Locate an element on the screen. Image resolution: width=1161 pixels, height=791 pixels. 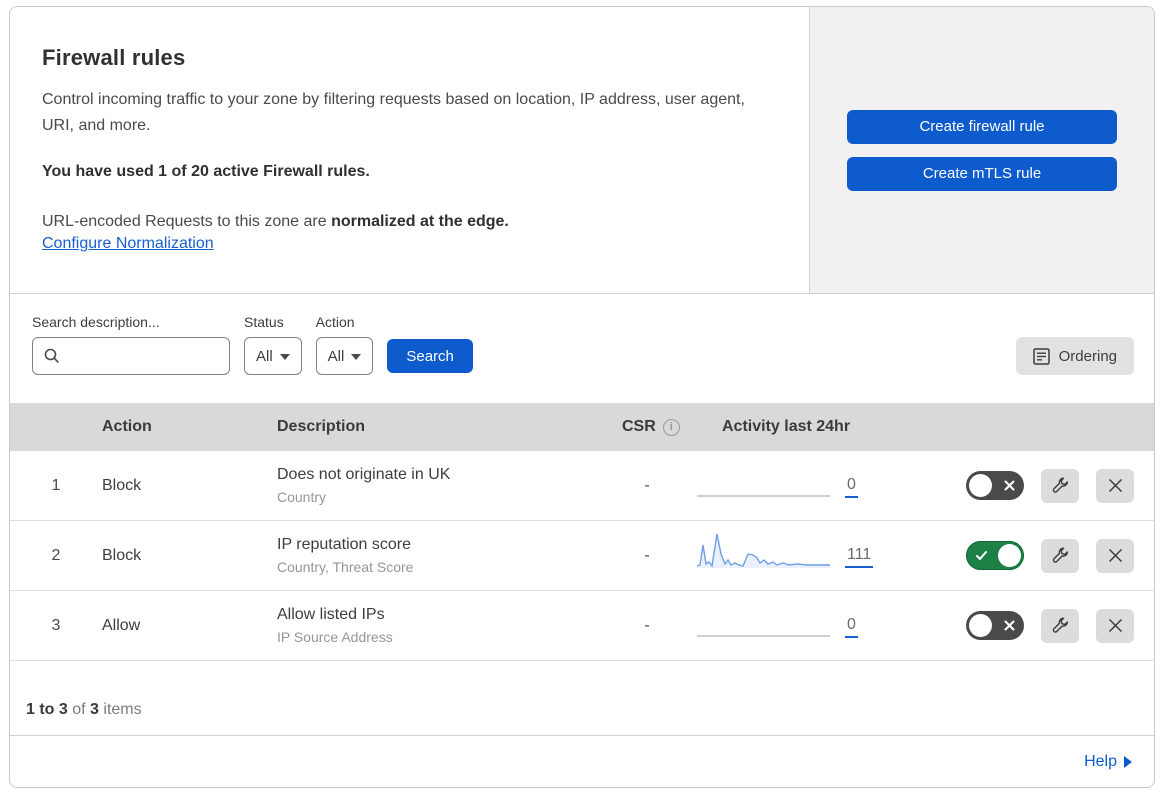
normalization-bold: normalized at the edge. is located at coordinates (420, 221).